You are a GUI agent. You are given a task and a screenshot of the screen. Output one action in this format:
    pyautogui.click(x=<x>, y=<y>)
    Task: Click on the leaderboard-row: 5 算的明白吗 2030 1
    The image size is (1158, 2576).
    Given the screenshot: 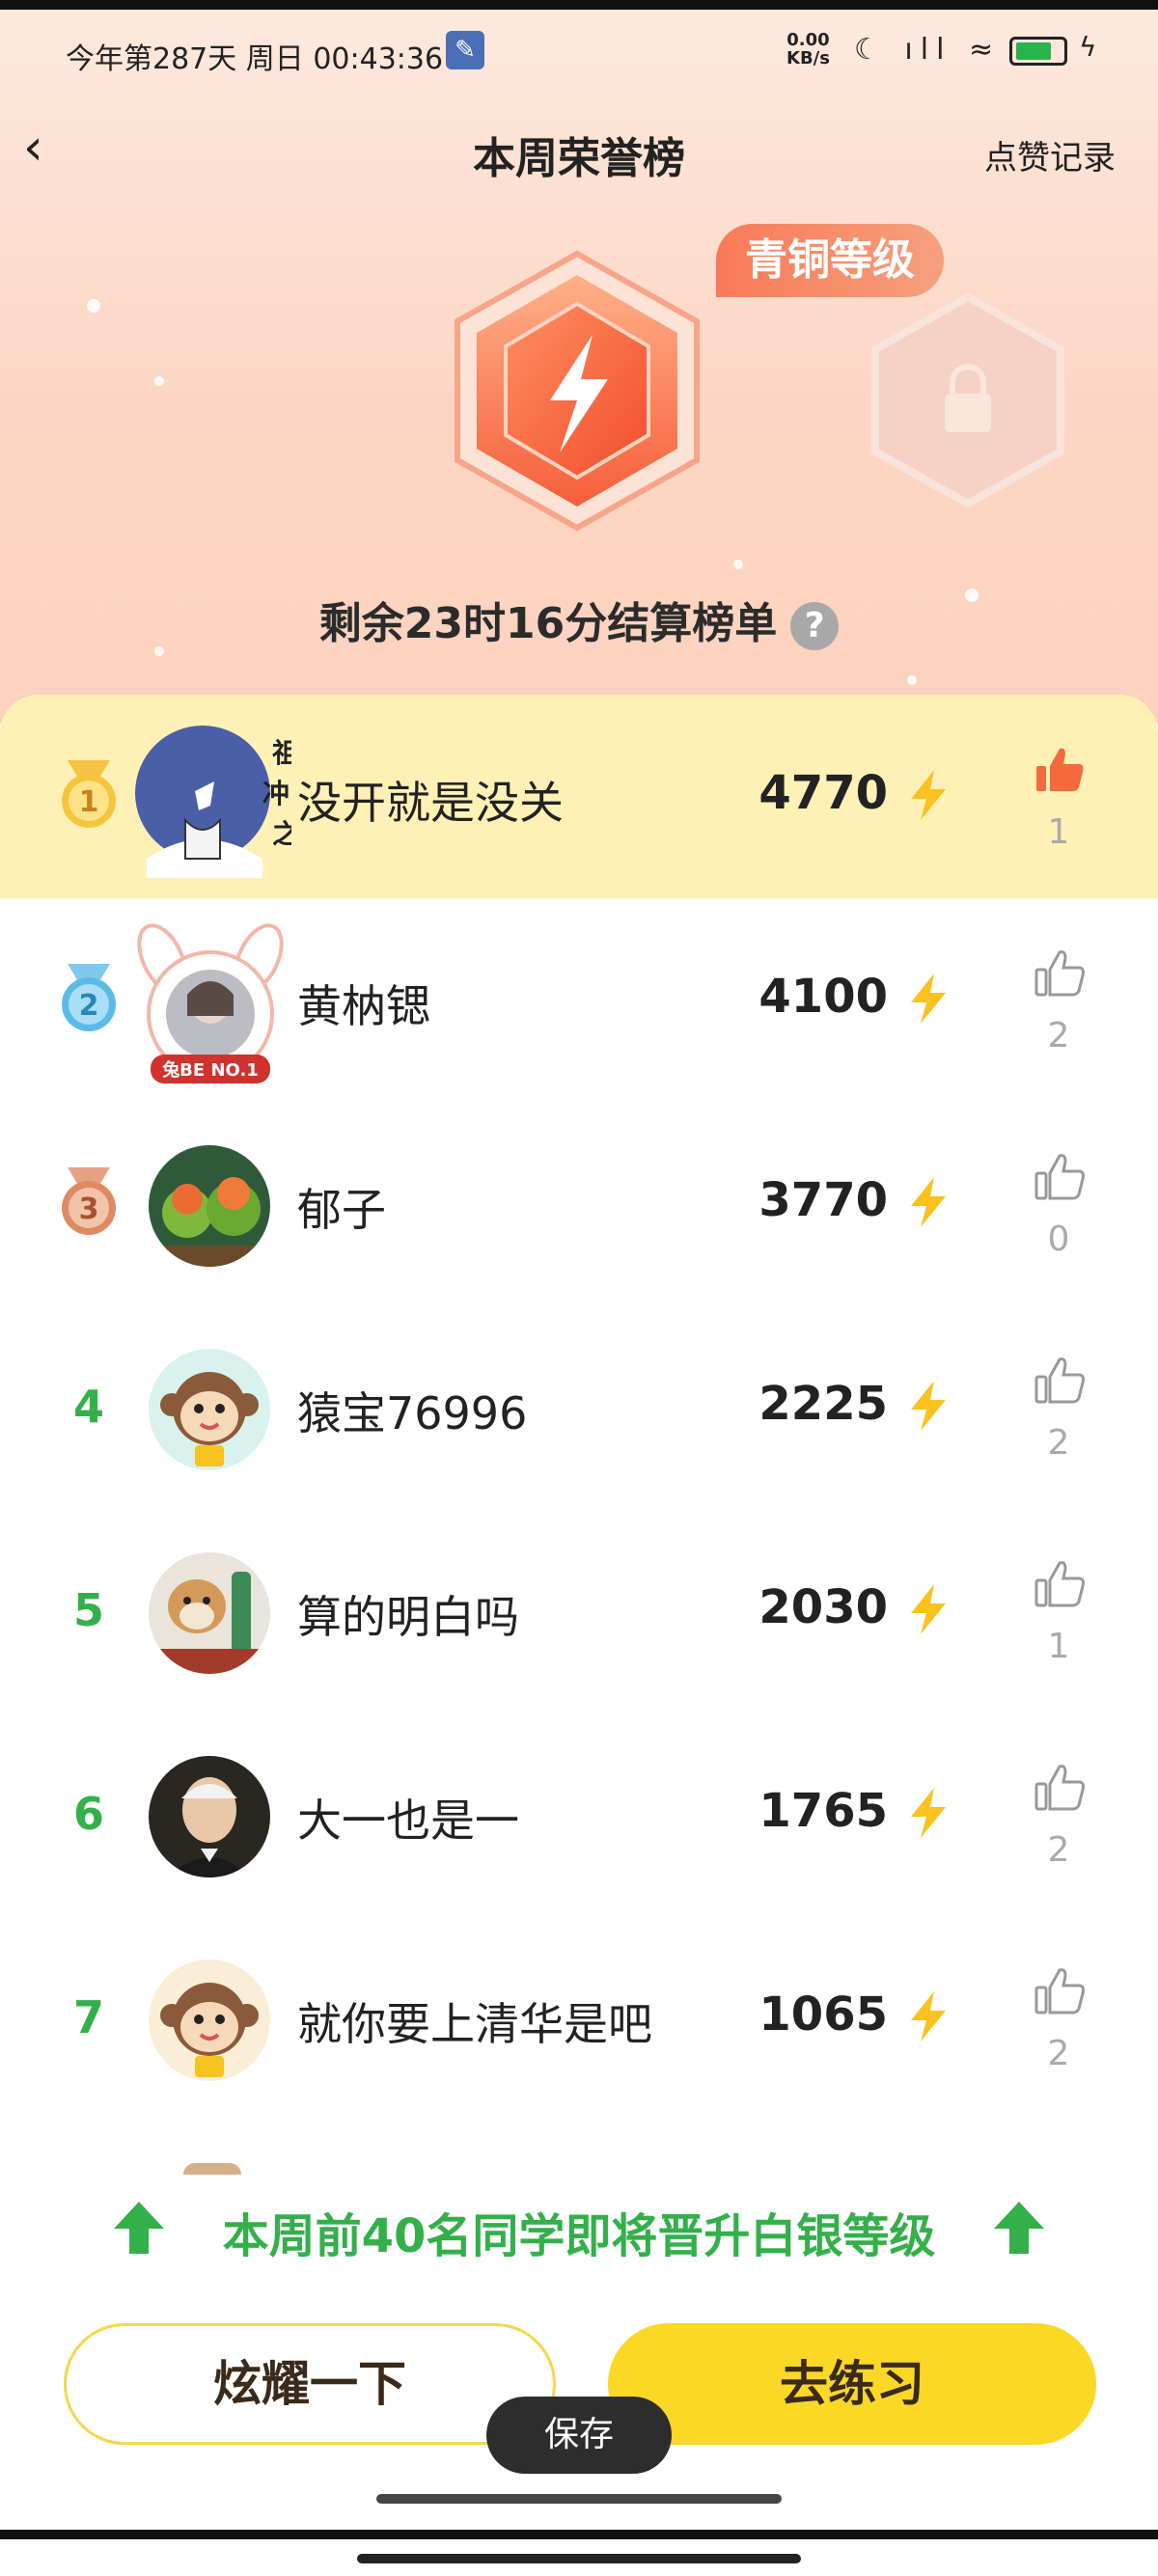 What is the action you would take?
    pyautogui.click(x=579, y=1611)
    